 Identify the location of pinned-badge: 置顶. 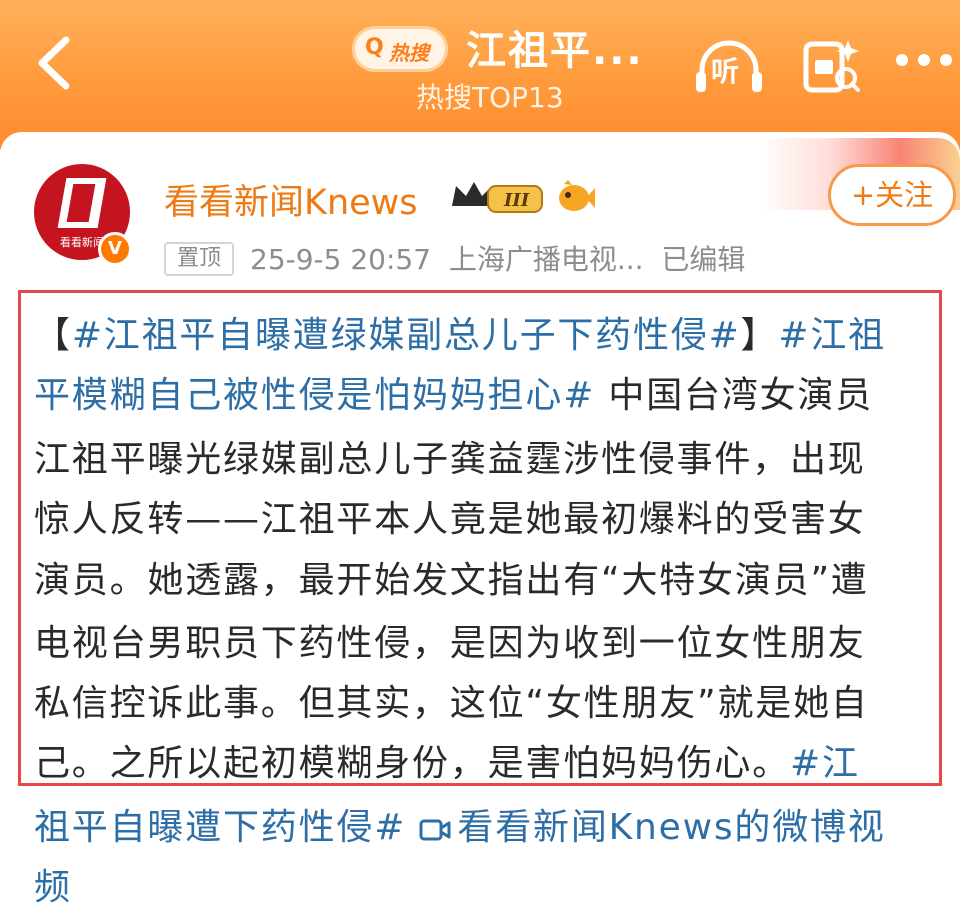
(199, 259).